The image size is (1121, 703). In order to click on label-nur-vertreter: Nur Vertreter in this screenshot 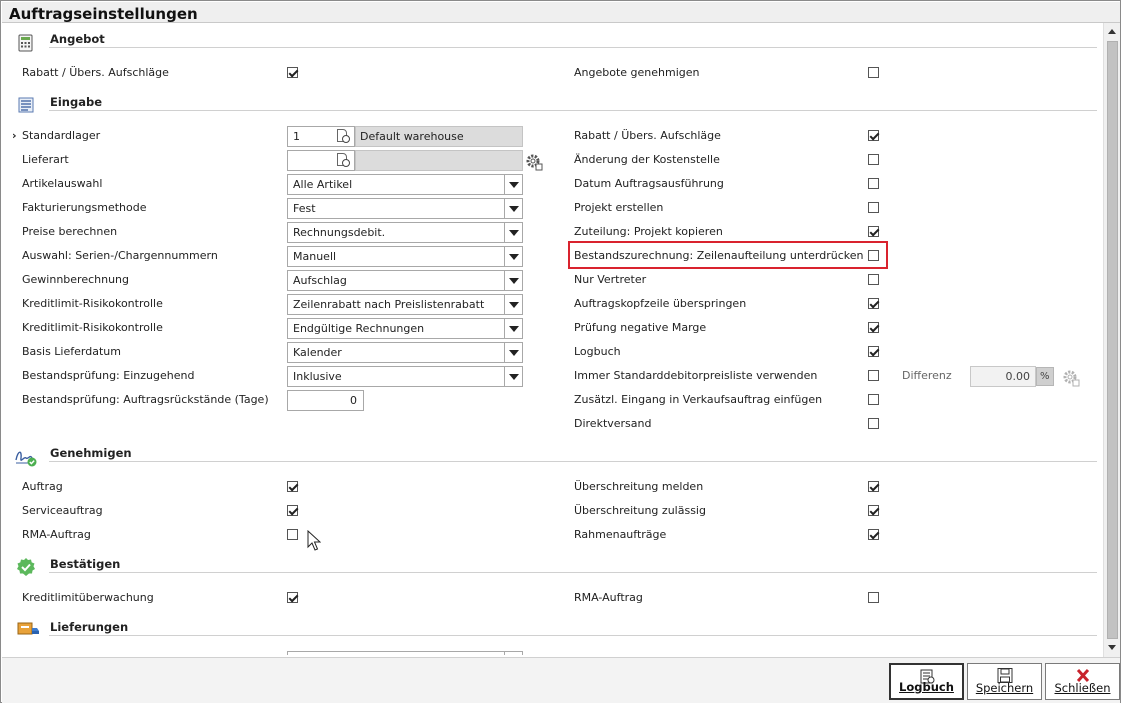, I will do `click(610, 279)`.